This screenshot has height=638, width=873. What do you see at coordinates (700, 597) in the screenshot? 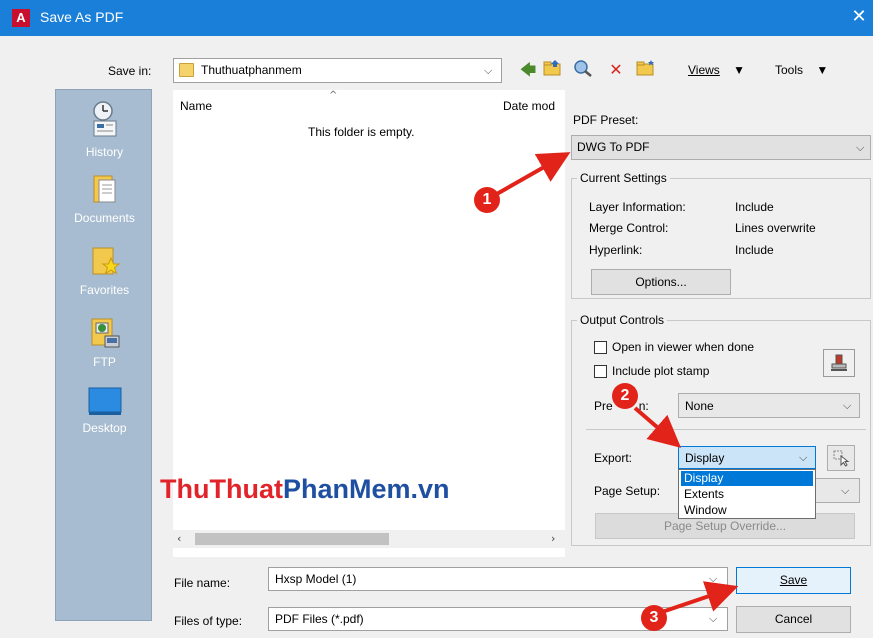
I see `arrow-to-save` at bounding box center [700, 597].